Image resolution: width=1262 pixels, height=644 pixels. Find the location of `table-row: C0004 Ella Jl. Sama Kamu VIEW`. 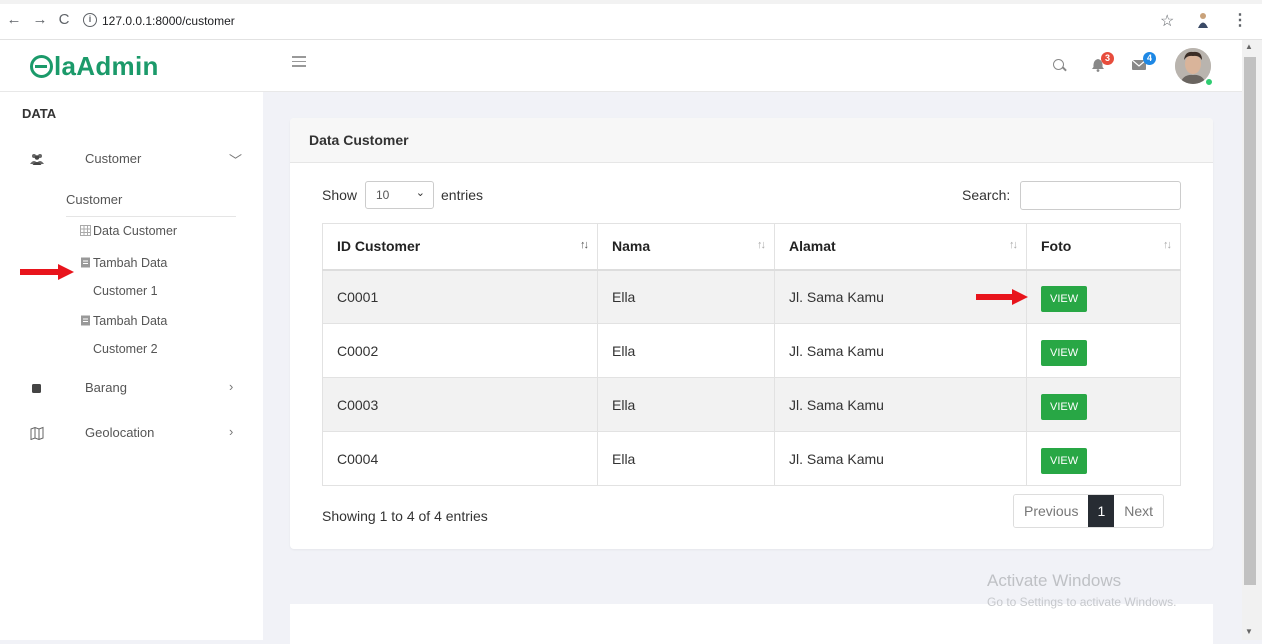

table-row: C0004 Ella Jl. Sama Kamu VIEW is located at coordinates (751, 458).